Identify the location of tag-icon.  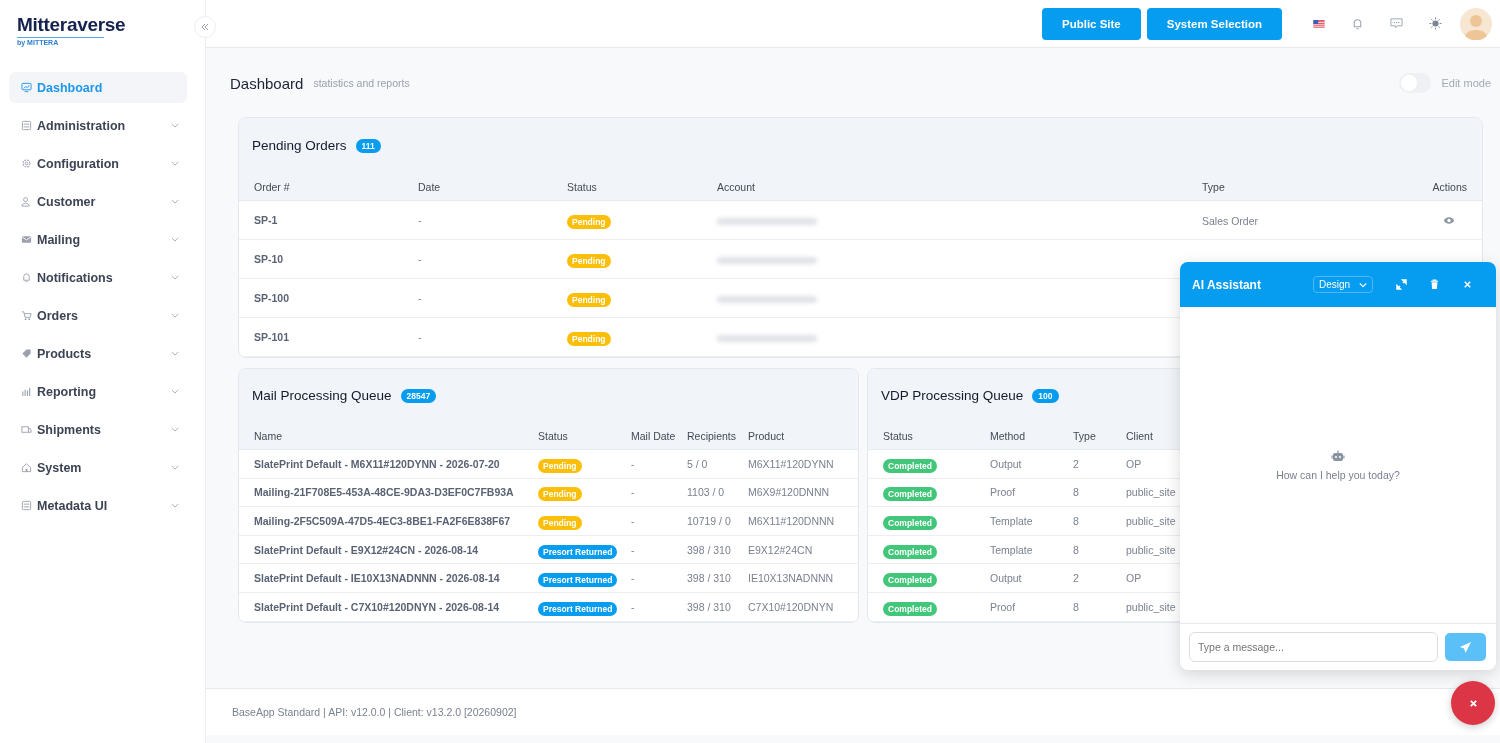
(26, 353).